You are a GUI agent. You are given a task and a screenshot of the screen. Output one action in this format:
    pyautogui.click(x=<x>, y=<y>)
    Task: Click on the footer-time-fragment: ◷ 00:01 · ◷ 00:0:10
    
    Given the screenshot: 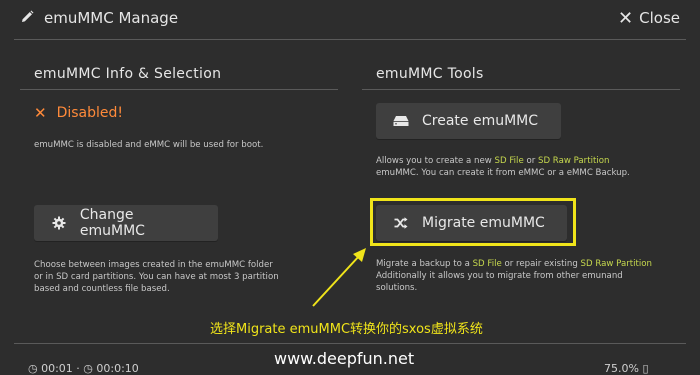 What is the action you would take?
    pyautogui.click(x=83, y=368)
    